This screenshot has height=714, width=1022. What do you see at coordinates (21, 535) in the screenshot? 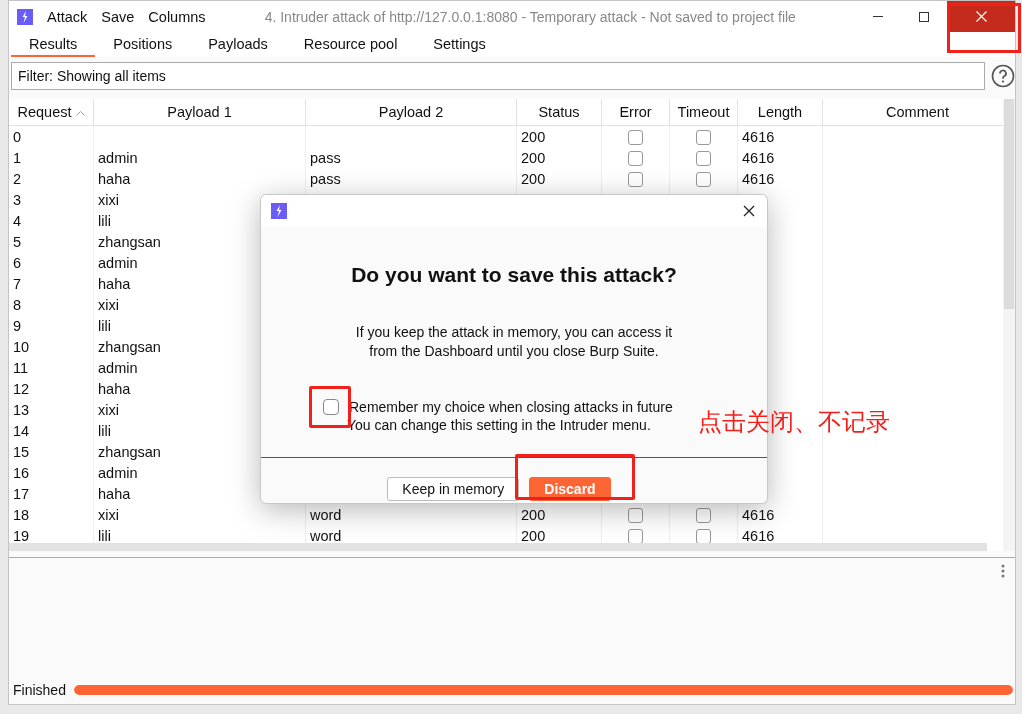
I see `table-cell: 19` at bounding box center [21, 535].